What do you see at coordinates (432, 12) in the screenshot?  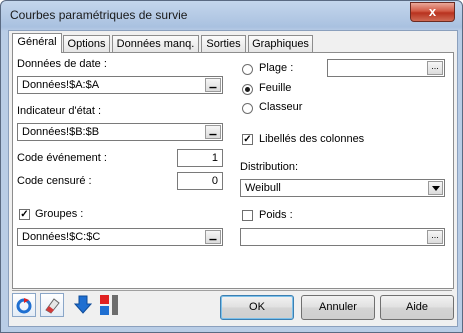 I see `close-button: x` at bounding box center [432, 12].